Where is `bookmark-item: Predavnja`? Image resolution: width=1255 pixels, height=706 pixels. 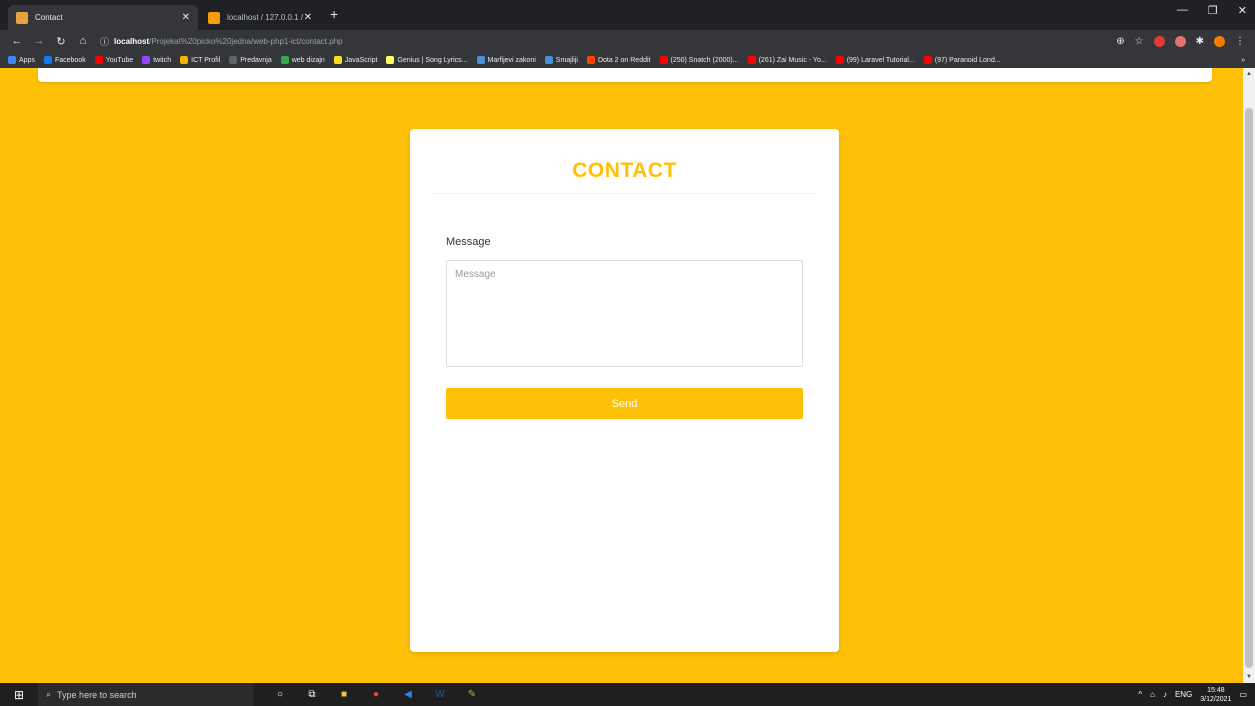 bookmark-item: Predavnja is located at coordinates (250, 60).